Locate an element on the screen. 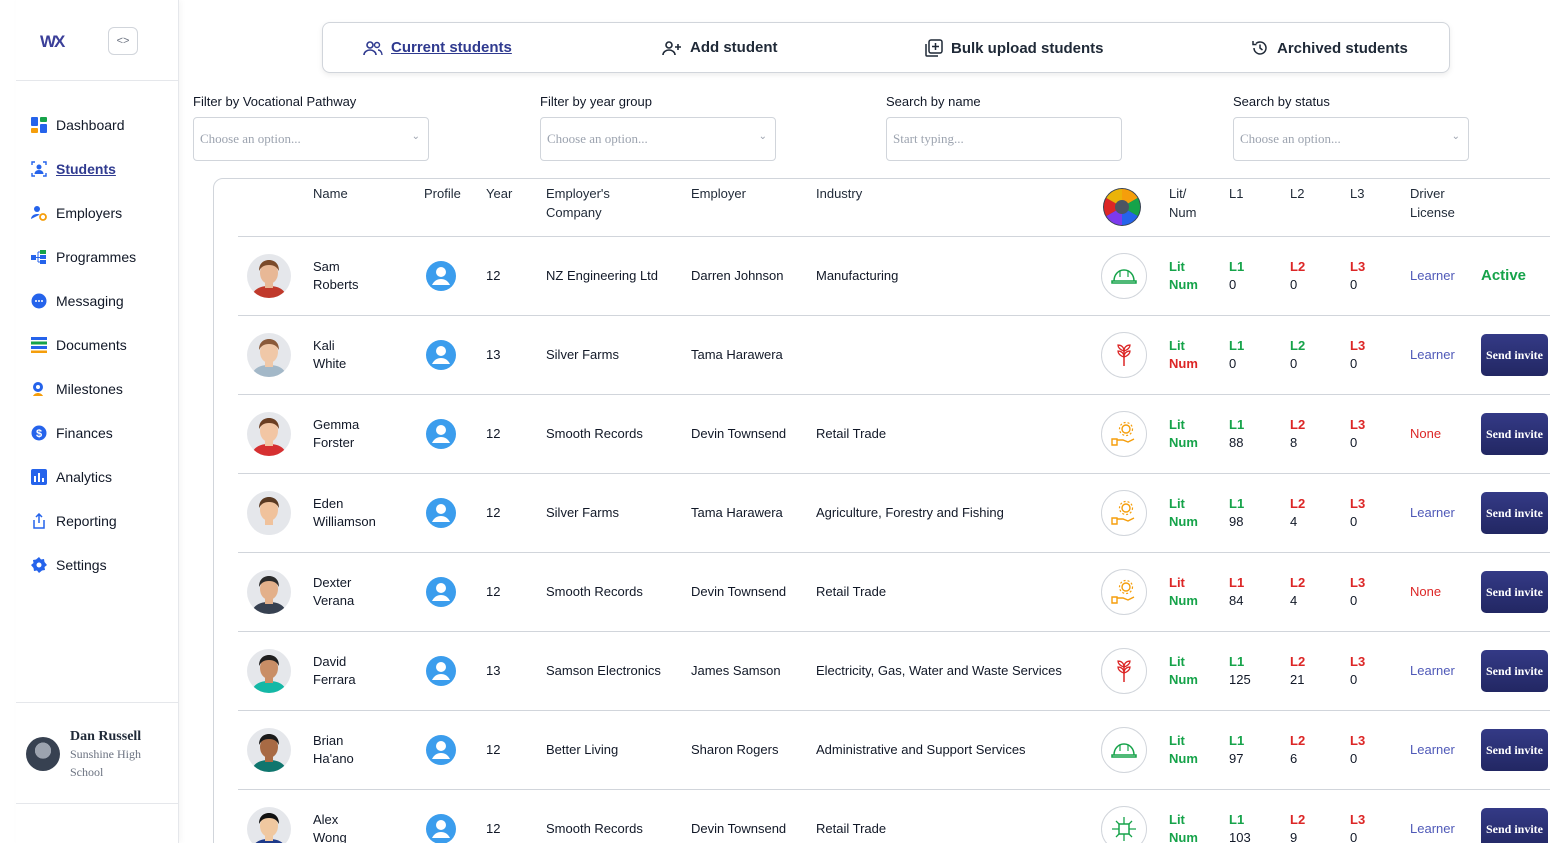  header-company: Employer's Company is located at coordinates (578, 203).